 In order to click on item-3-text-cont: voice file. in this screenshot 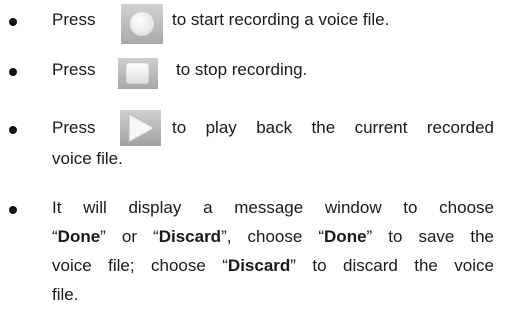, I will do `click(87, 158)`.